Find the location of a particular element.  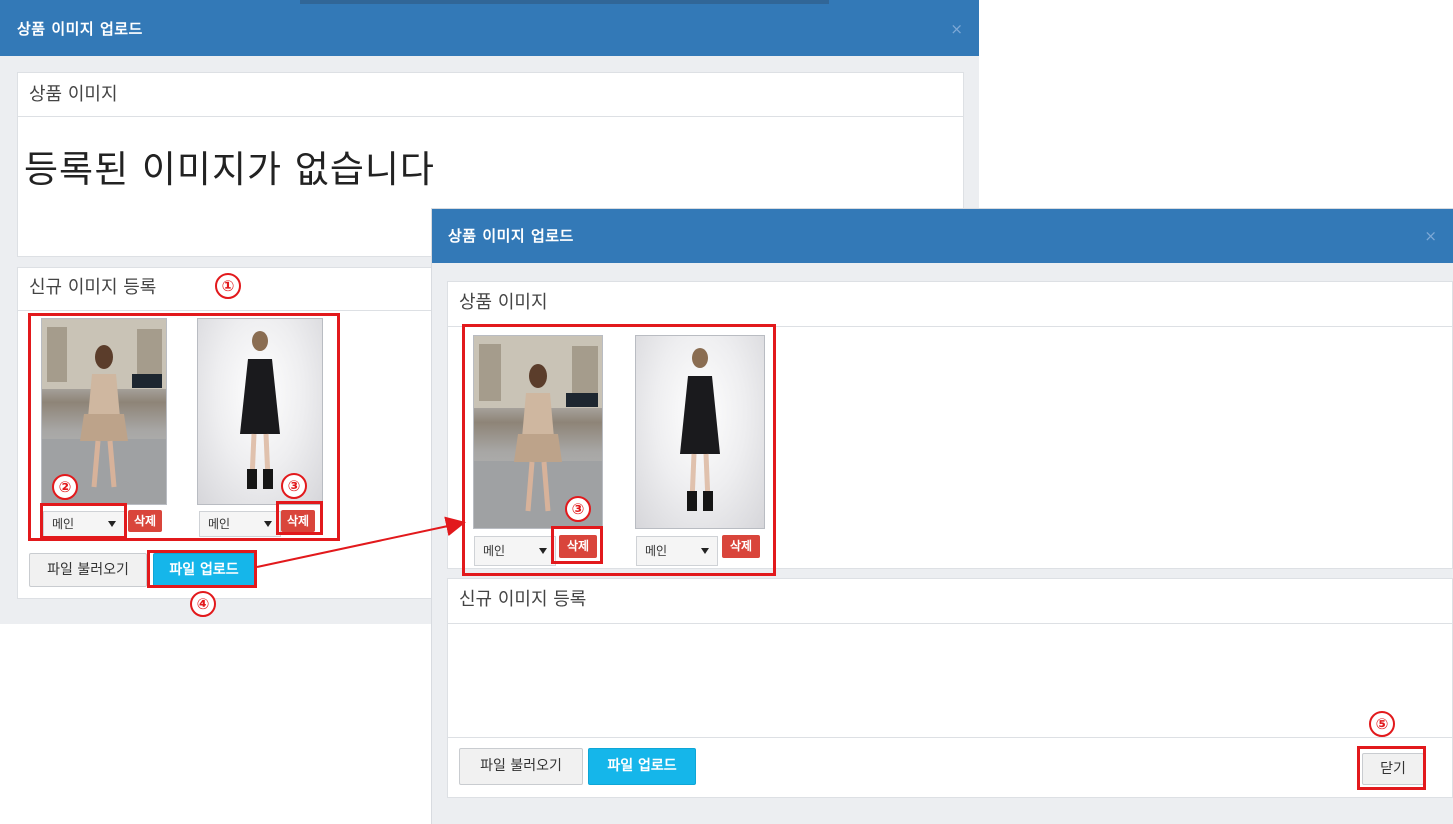

panel-heading: 신규 이미지 등록 is located at coordinates (950, 601).